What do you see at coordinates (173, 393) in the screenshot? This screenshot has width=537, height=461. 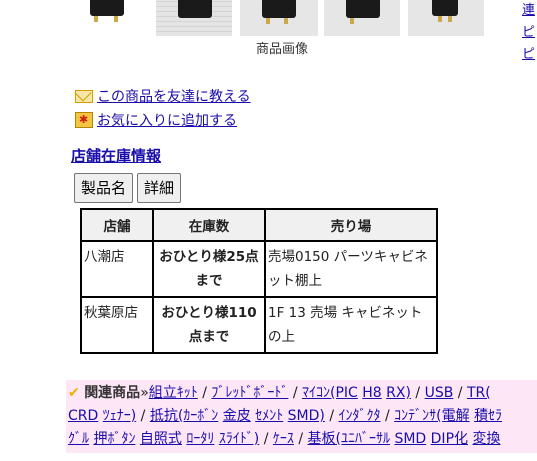 I see `related-link: 組立ｷｯﾄ` at bounding box center [173, 393].